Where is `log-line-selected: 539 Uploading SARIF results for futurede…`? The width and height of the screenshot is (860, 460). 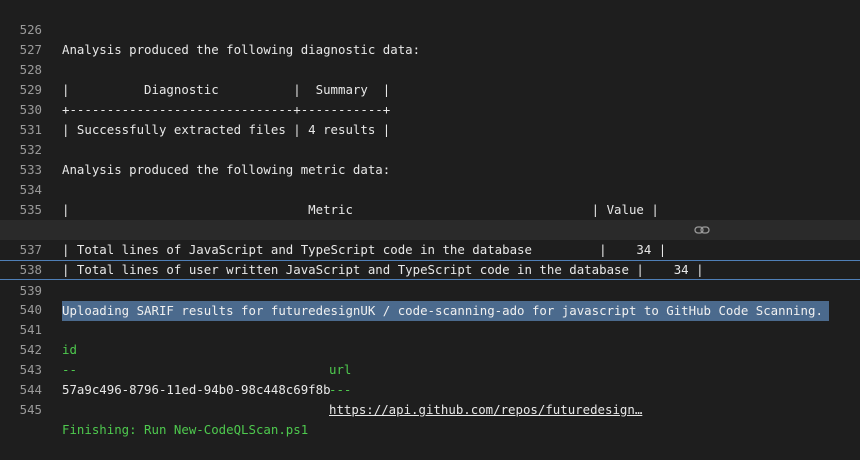
log-line-selected: 539 Uploading SARIF results for futurede… is located at coordinates (430, 290).